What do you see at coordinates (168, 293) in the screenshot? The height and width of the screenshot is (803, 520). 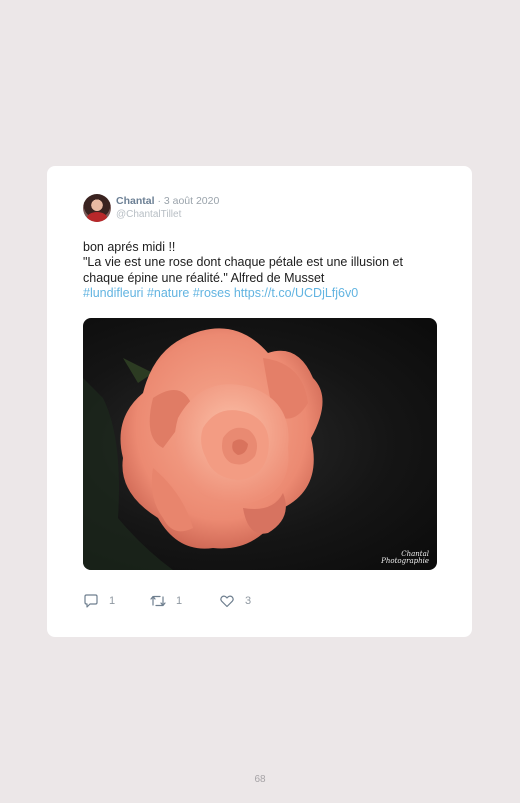 I see `hashtag-link: #nature` at bounding box center [168, 293].